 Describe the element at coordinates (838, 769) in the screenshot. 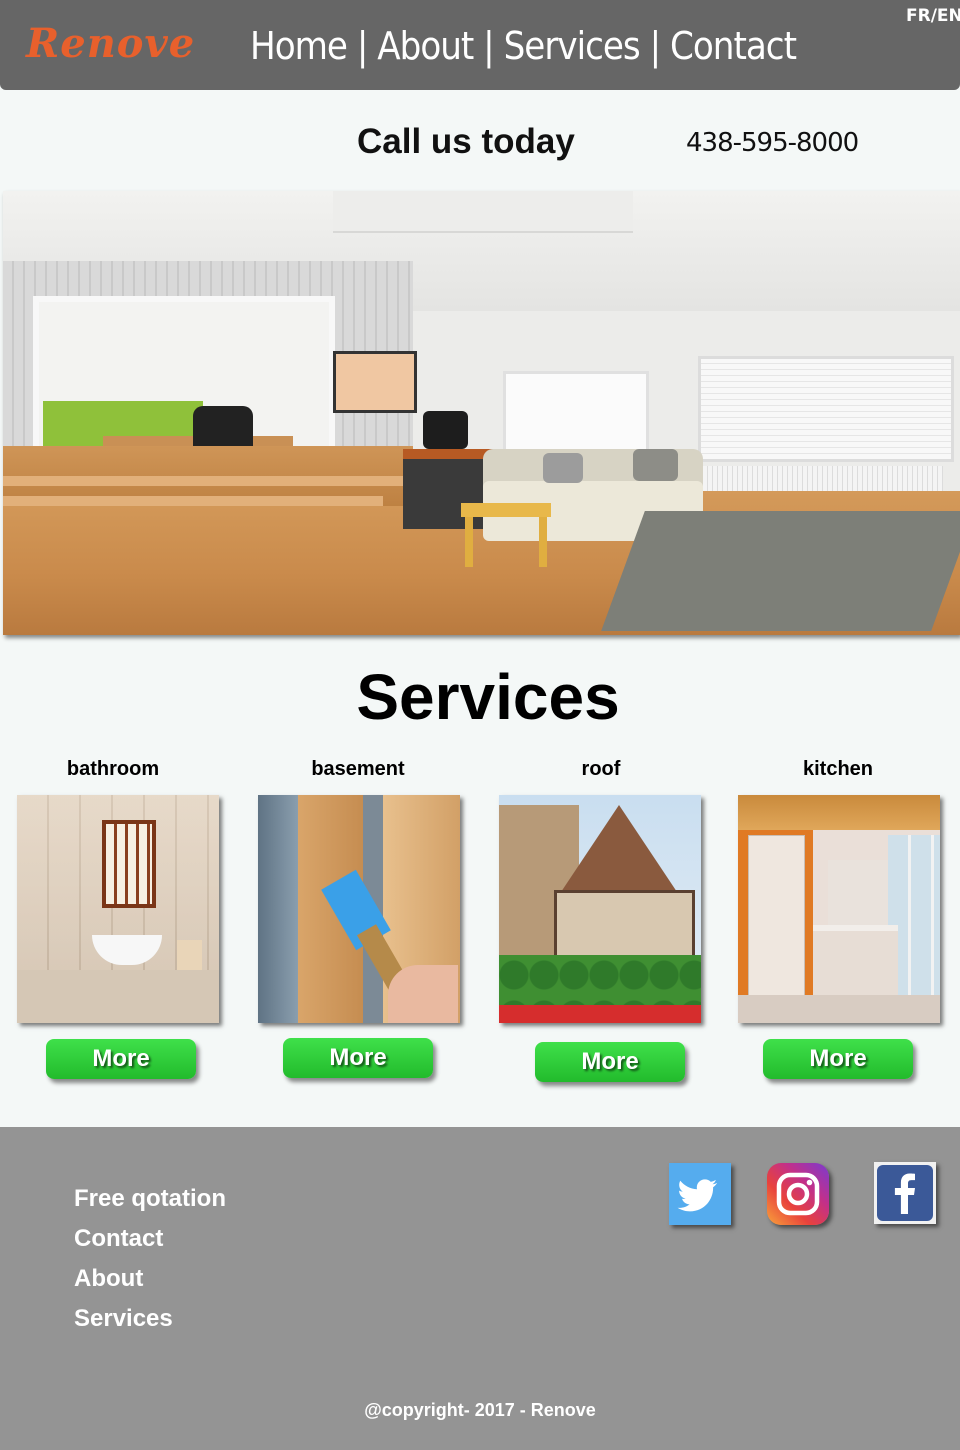

I see `service-label-kitchen: kitchen` at that location.